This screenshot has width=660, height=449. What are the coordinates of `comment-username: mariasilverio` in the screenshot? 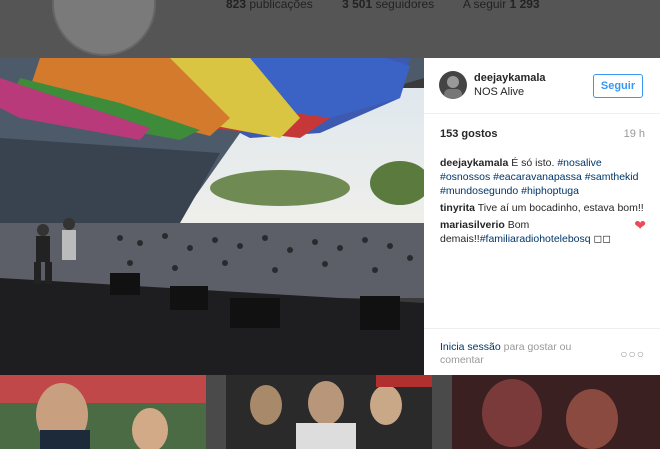 It's located at (472, 225).